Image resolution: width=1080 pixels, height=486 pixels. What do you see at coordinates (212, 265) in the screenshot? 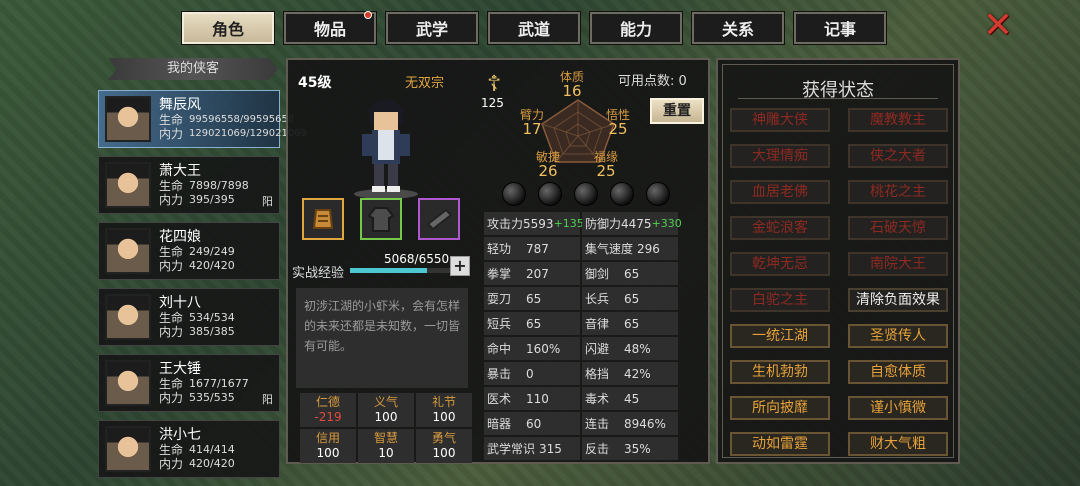
I see `mp-value: 420/420` at bounding box center [212, 265].